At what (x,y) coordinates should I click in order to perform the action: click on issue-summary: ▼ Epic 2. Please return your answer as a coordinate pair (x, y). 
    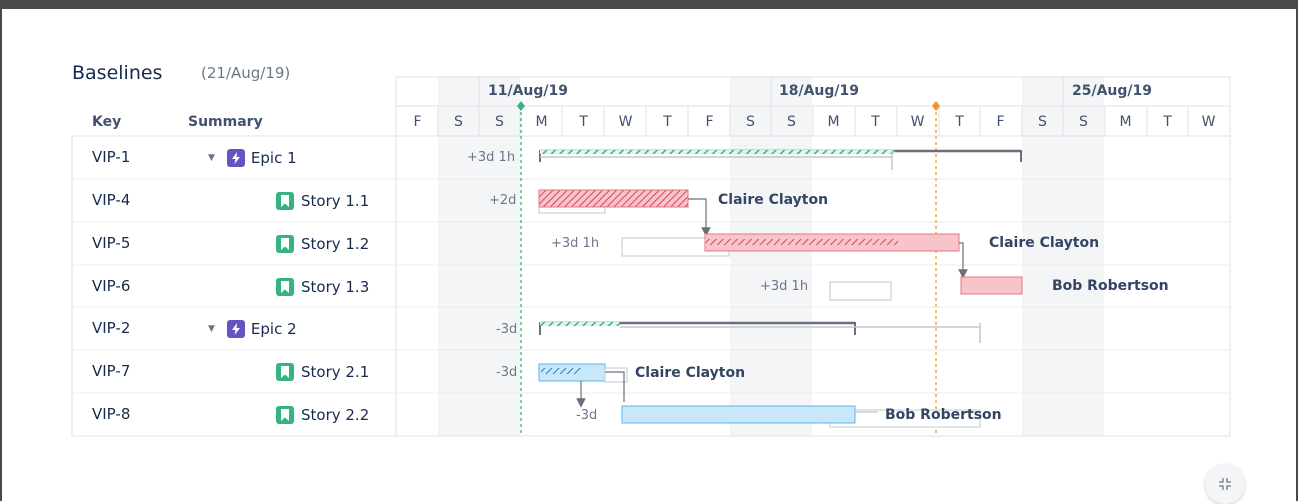
    Looking at the image, I should click on (252, 328).